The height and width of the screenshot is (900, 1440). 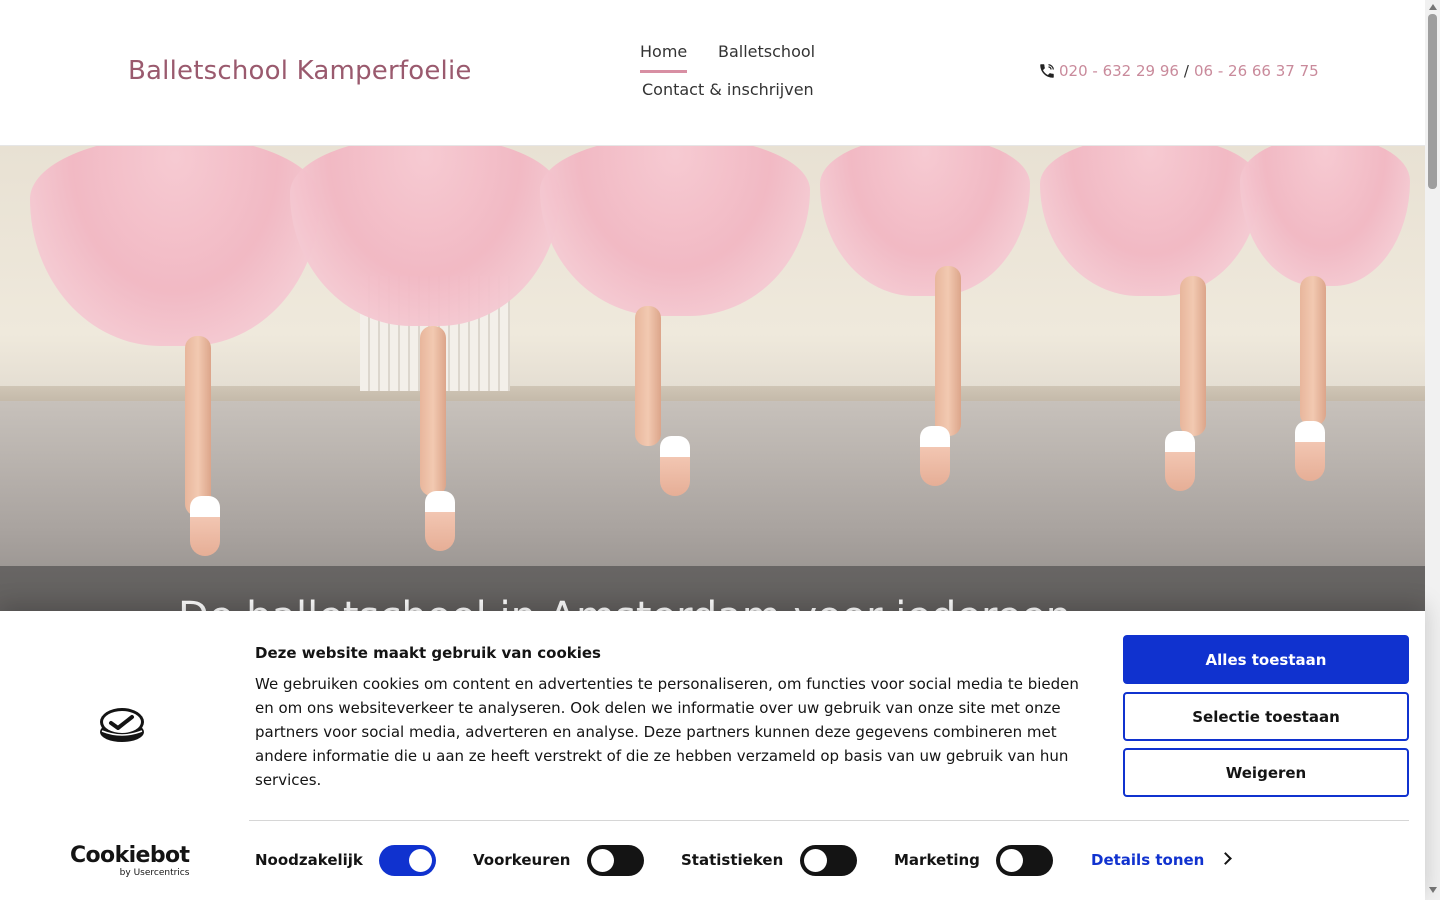 I want to click on toggle-label-statistics: Statistieken, so click(x=732, y=860).